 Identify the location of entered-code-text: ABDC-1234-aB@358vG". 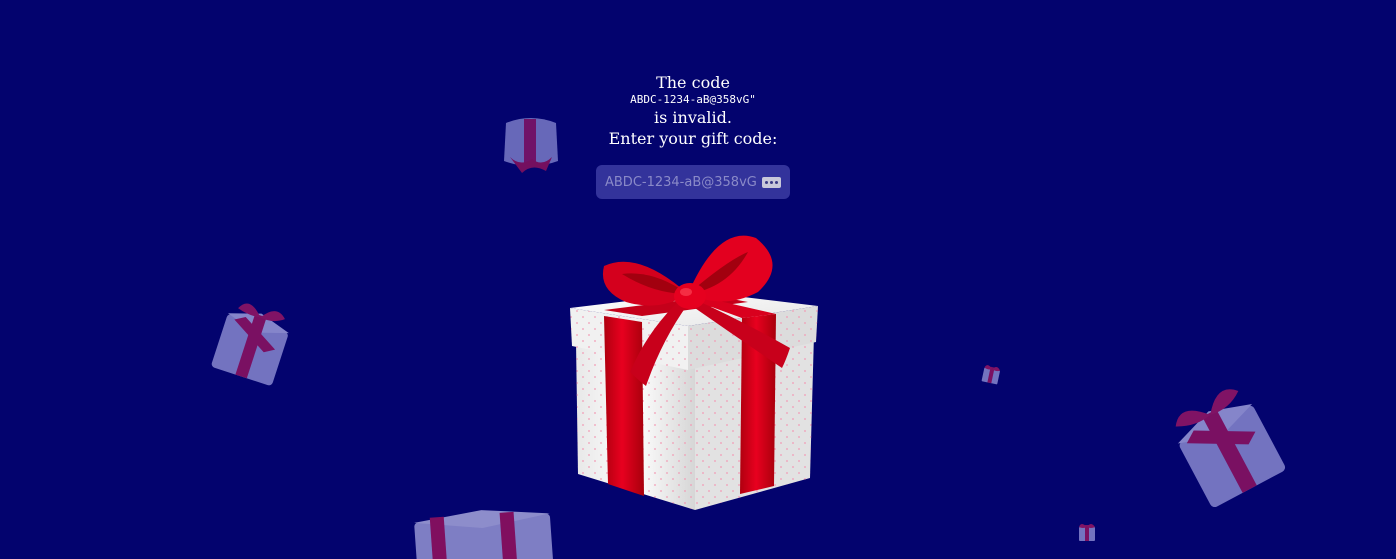
(693, 99).